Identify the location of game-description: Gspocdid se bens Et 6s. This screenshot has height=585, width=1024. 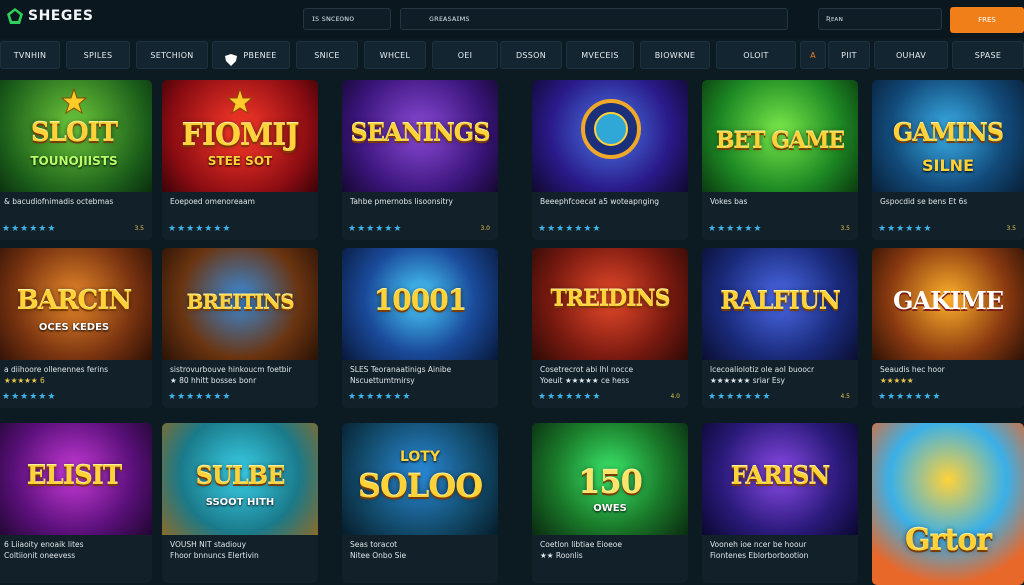
(924, 201).